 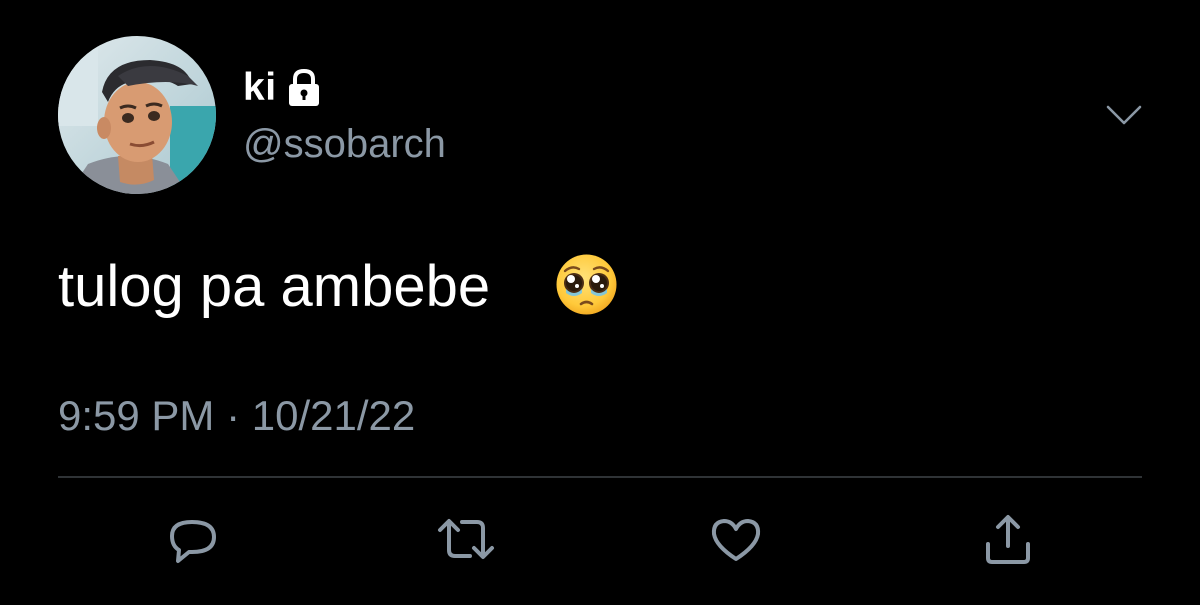 I want to click on share-icon, so click(x=1008, y=539).